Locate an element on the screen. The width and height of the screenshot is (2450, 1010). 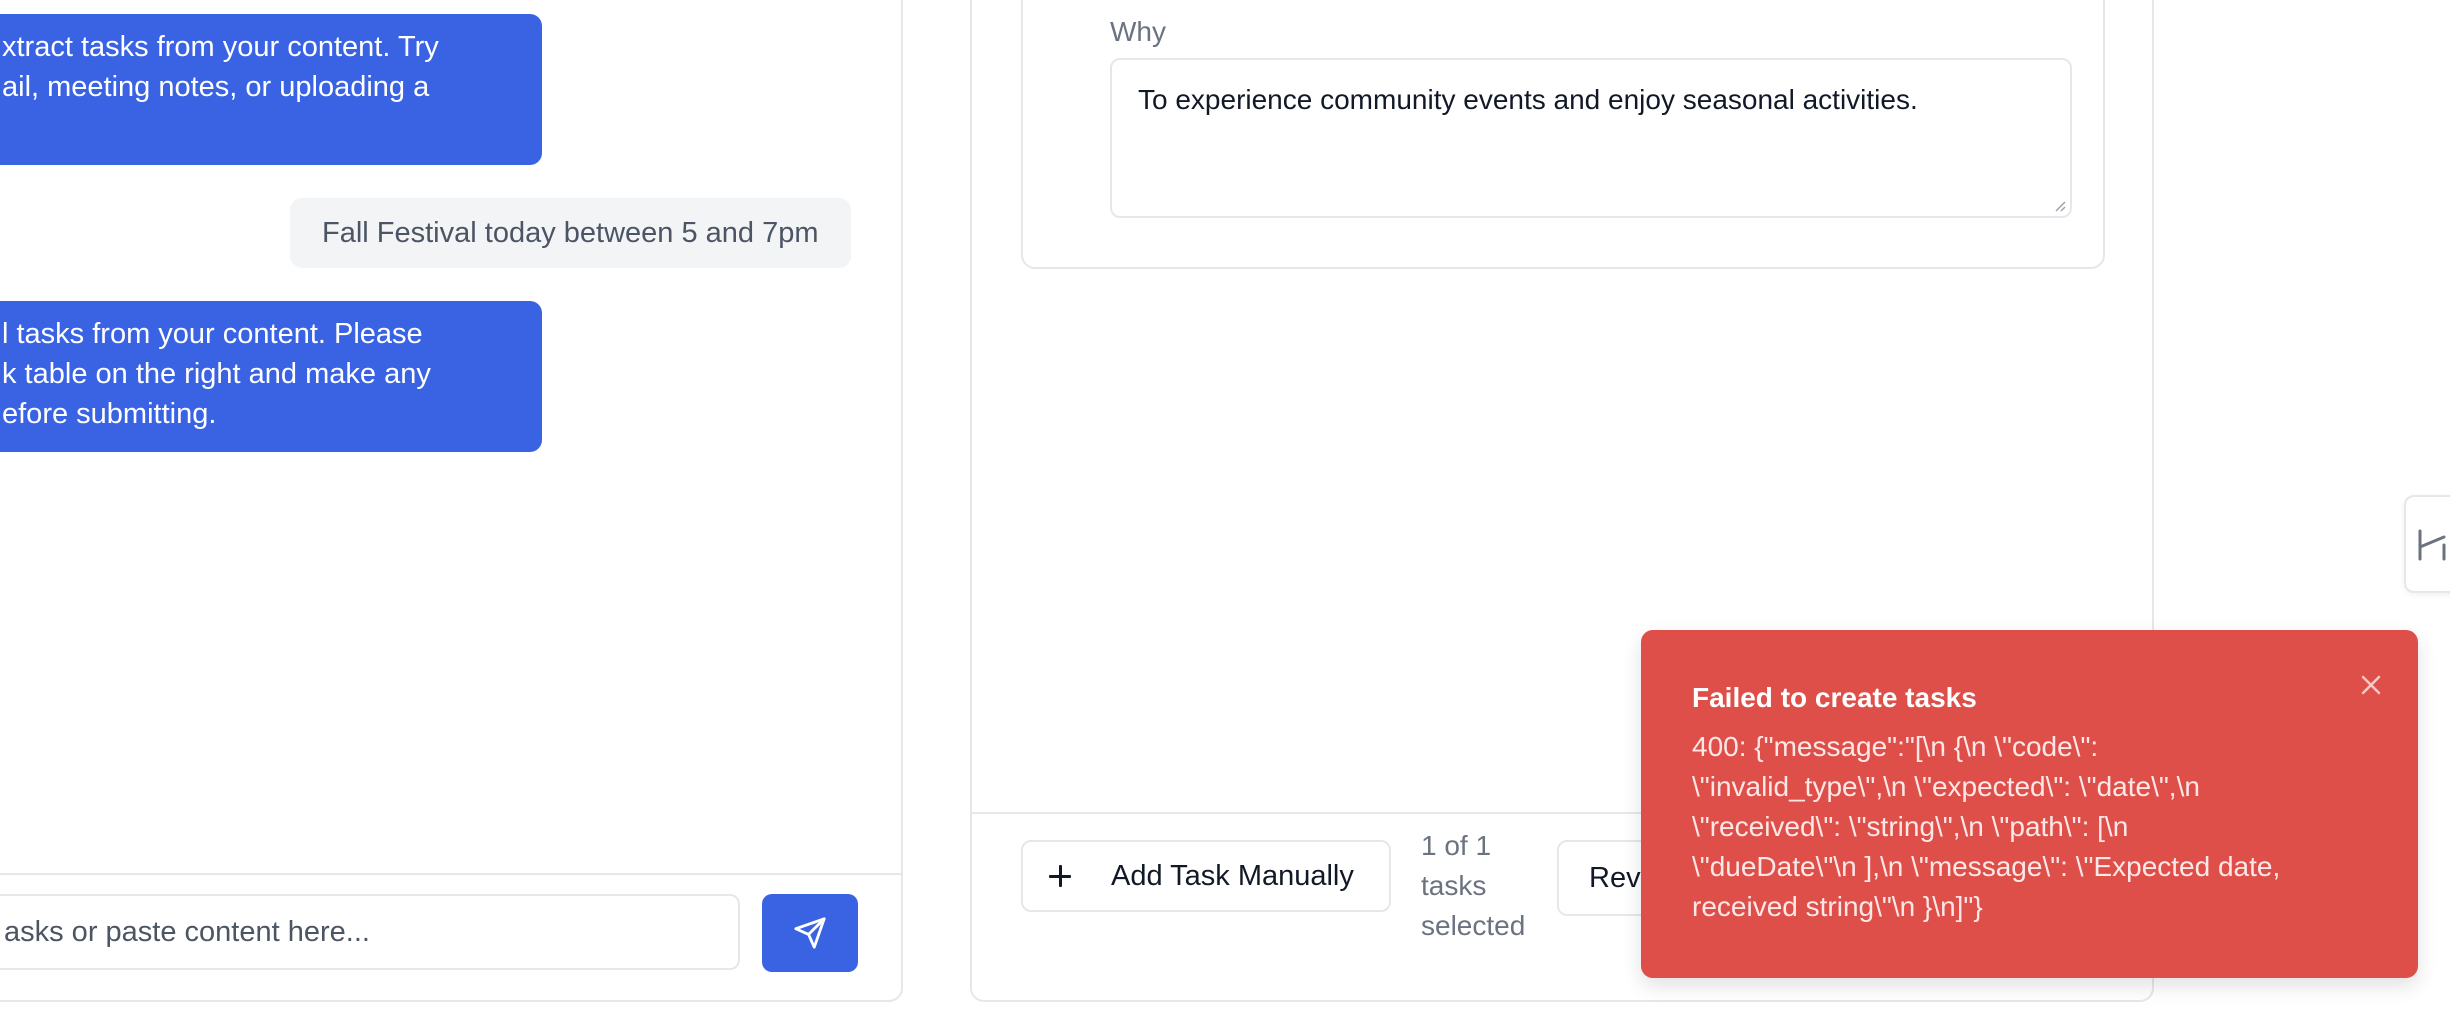
send-button is located at coordinates (810, 933).